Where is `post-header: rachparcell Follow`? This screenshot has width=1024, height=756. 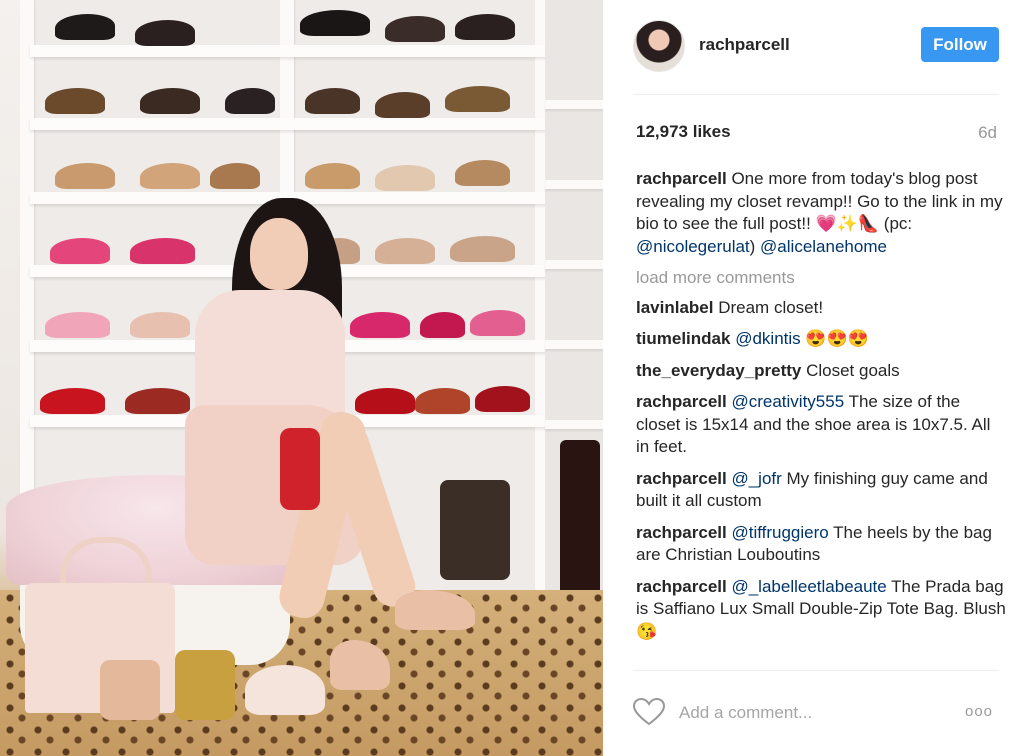 post-header: rachparcell Follow is located at coordinates (813, 47).